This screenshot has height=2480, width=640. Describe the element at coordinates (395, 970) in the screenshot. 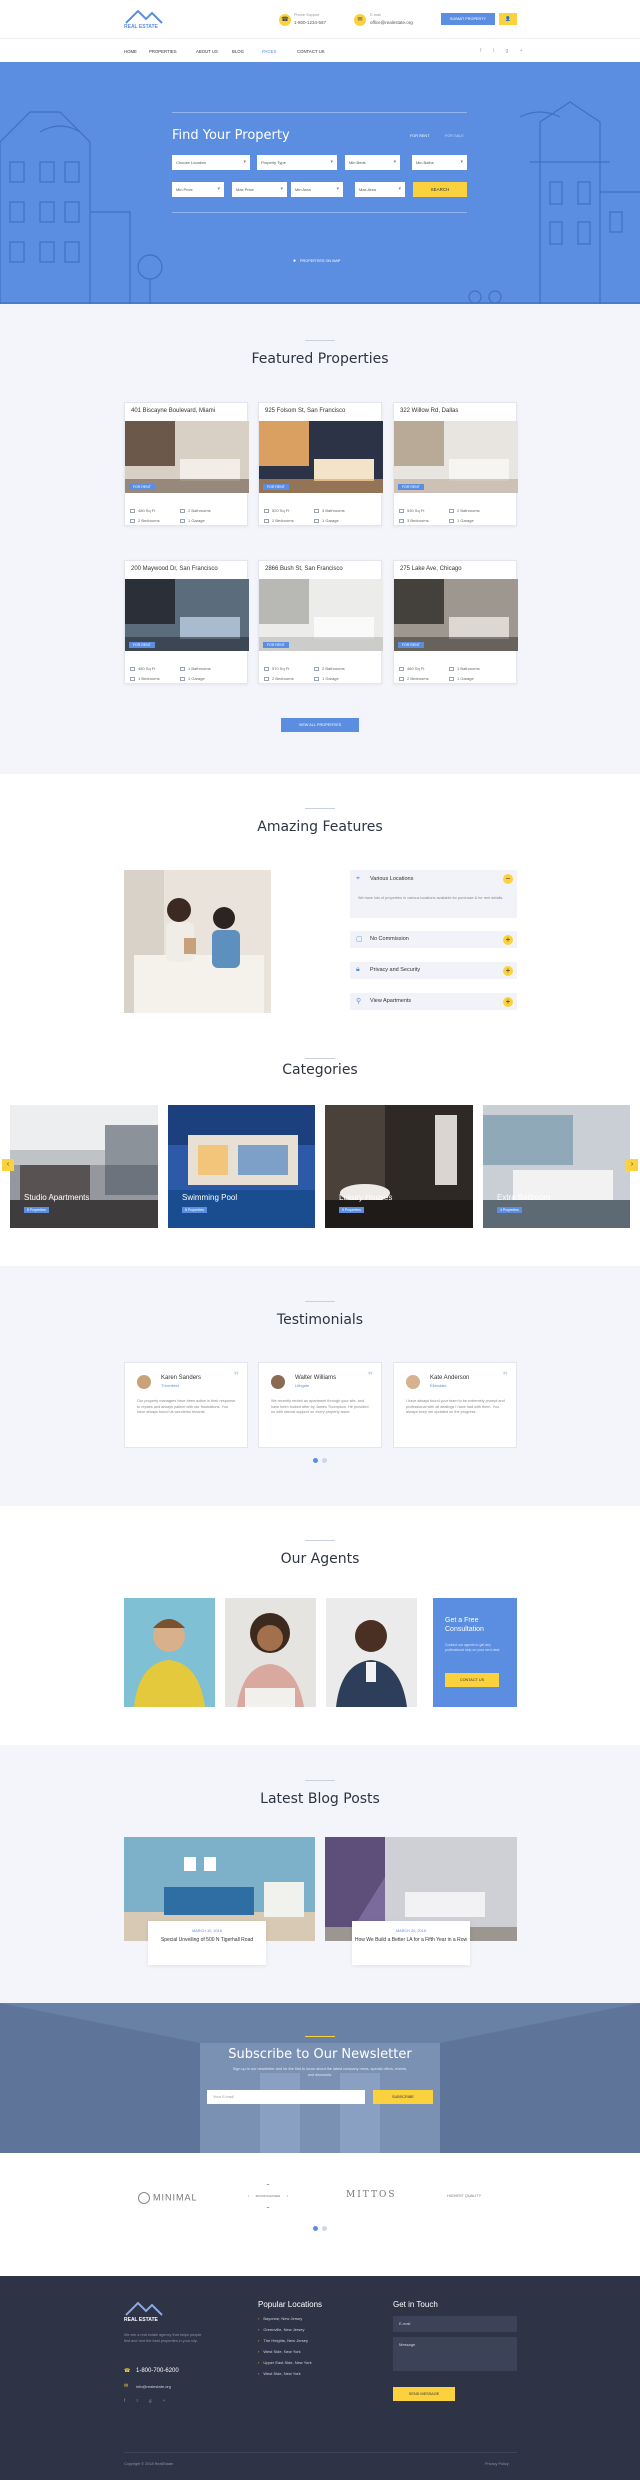

I see `feature-label: Privacy and Security` at that location.